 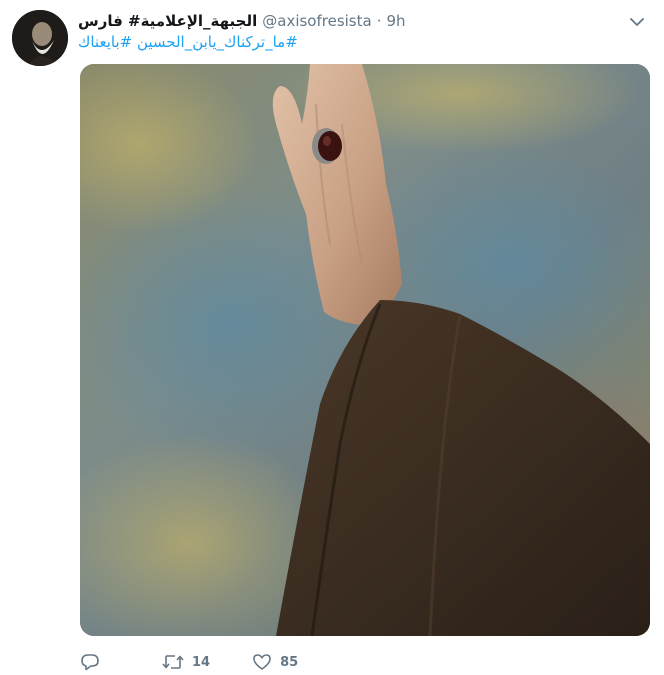 I want to click on tweet-menu-button, so click(x=637, y=22).